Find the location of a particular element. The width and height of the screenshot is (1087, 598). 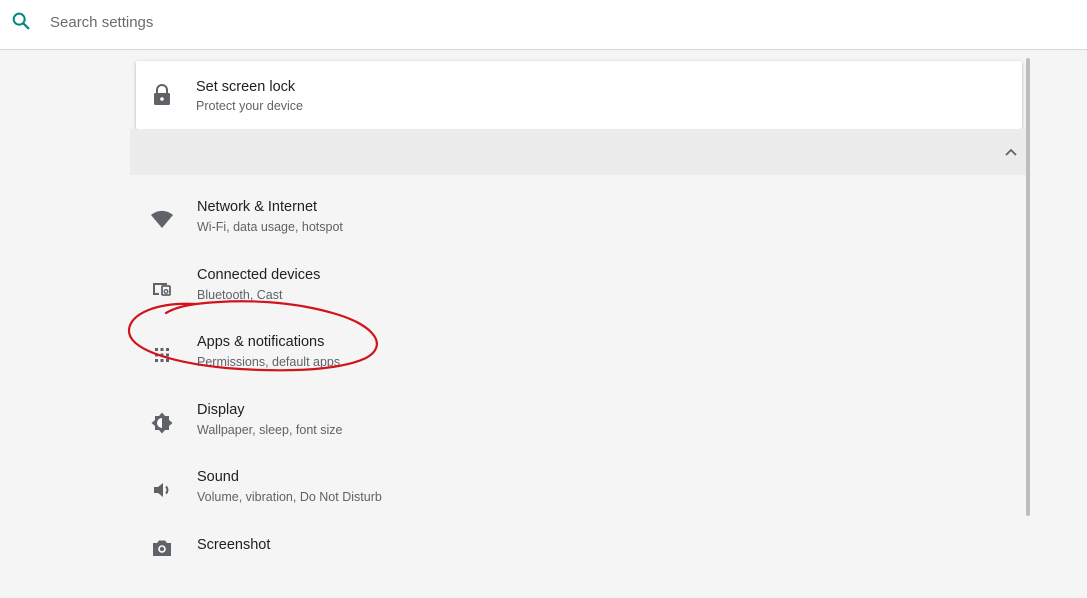

settings-item-subtitle: Permissions, default apps is located at coordinates (269, 362).